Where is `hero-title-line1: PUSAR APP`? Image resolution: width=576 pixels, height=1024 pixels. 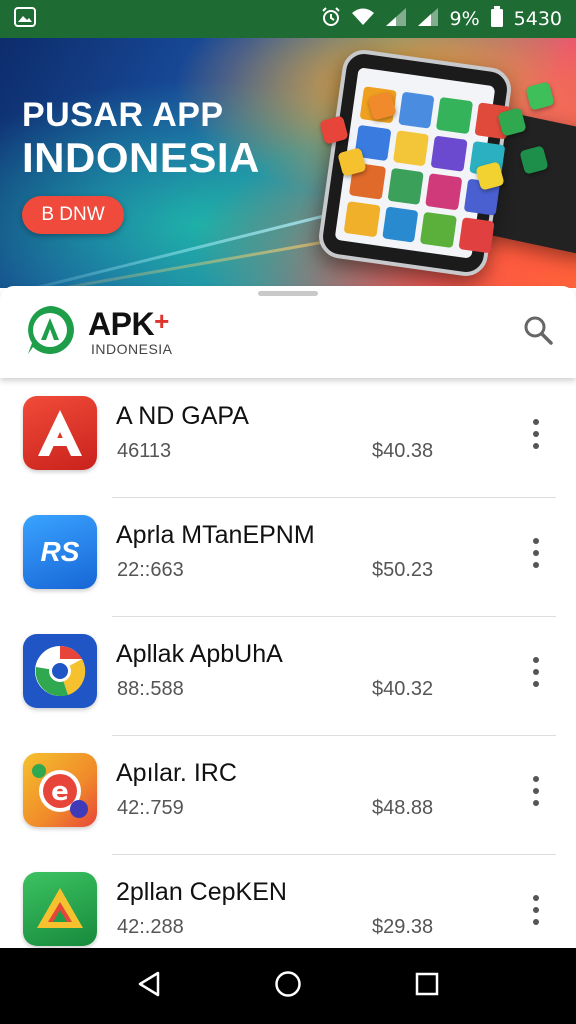 hero-title-line1: PUSAR APP is located at coordinates (123, 115).